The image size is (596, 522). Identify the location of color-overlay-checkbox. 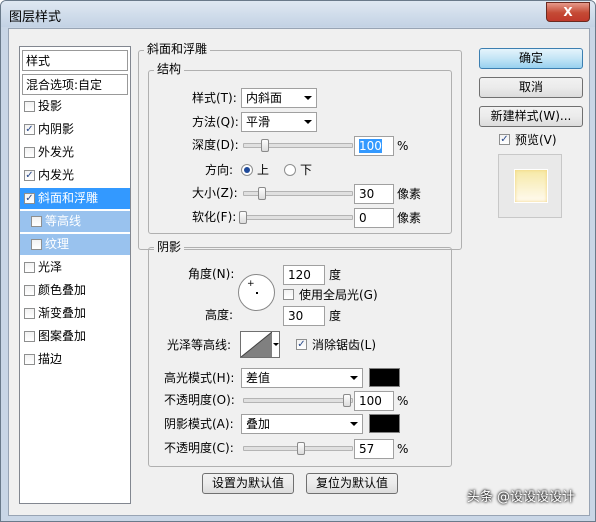
(29, 290).